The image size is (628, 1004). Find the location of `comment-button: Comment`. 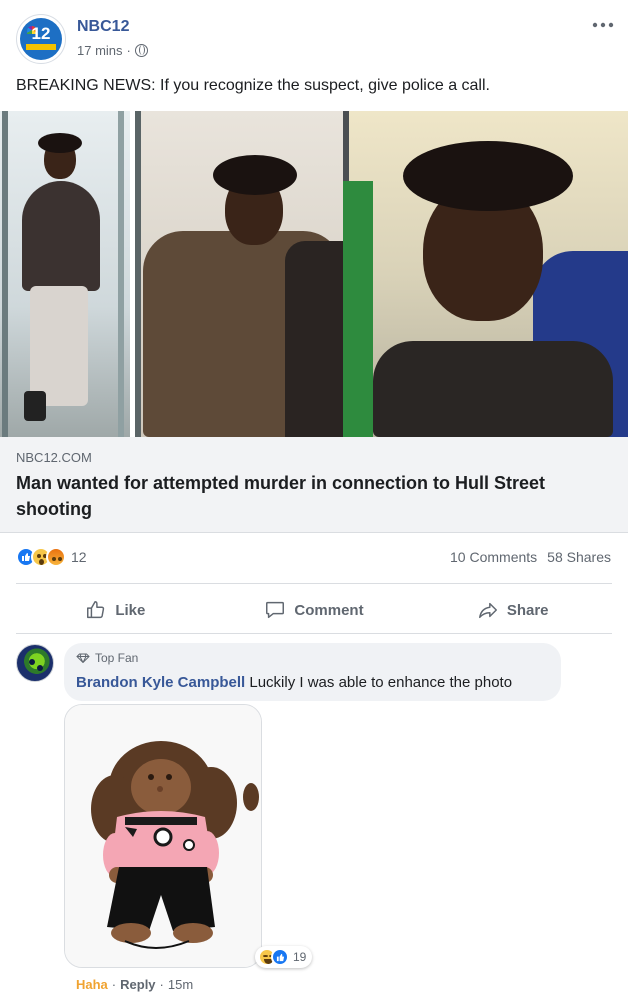

comment-button: Comment is located at coordinates (314, 610).